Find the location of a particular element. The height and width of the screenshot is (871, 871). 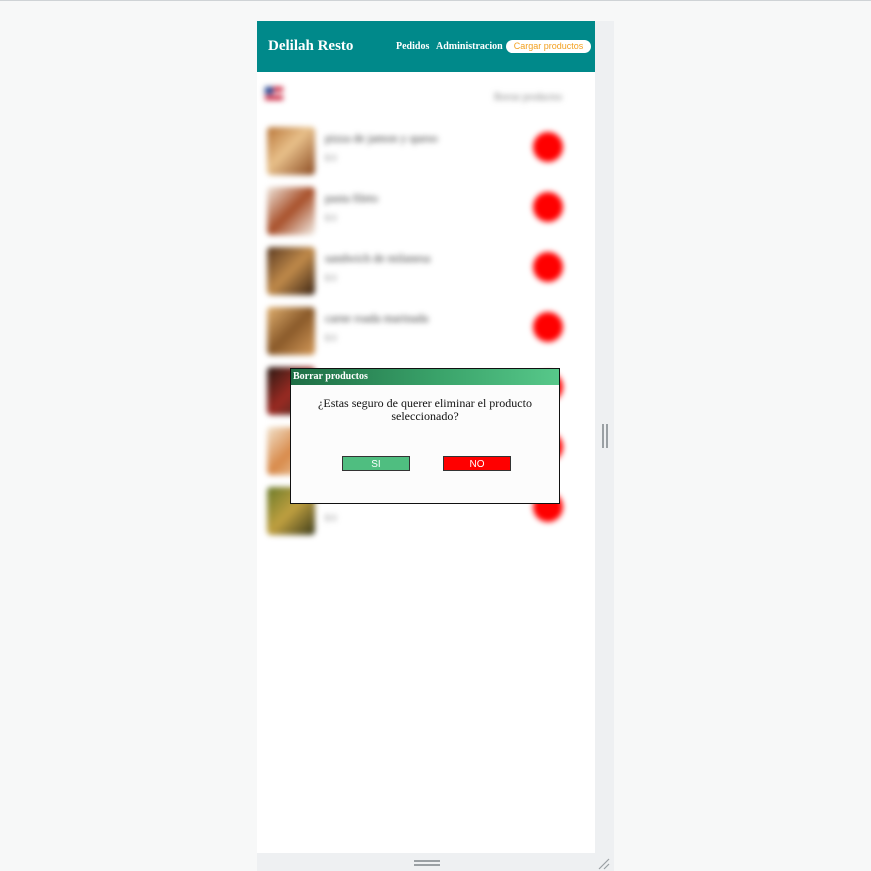

product-name: pasta fileto is located at coordinates (351, 198).